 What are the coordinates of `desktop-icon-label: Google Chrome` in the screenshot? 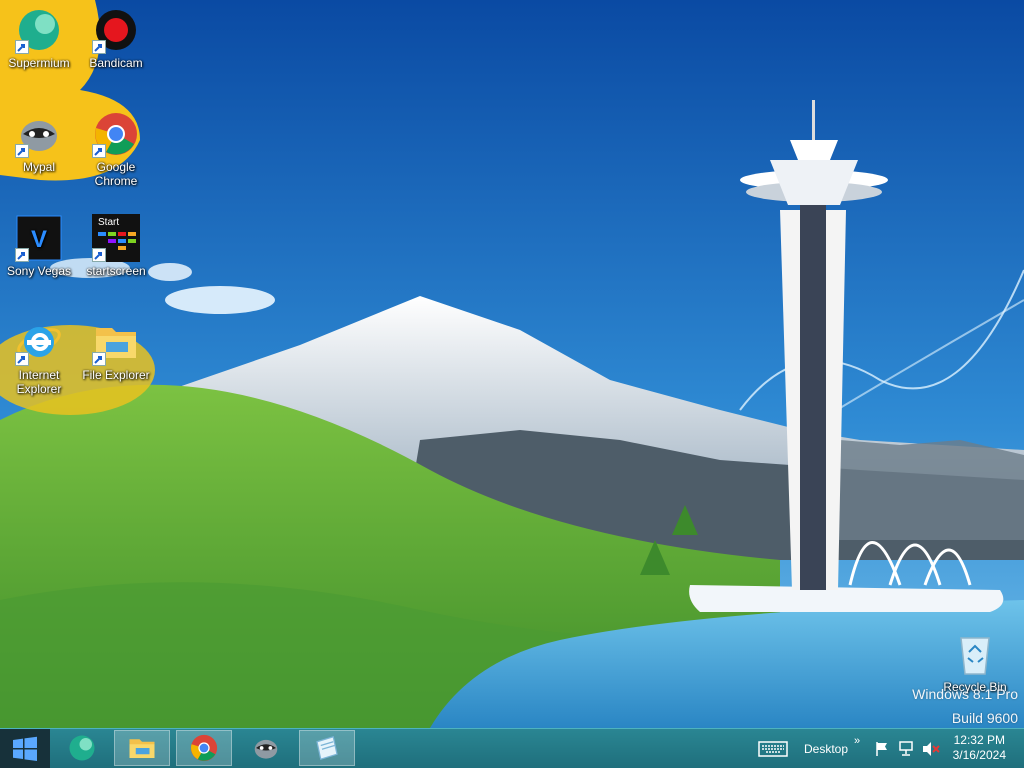 It's located at (116, 174).